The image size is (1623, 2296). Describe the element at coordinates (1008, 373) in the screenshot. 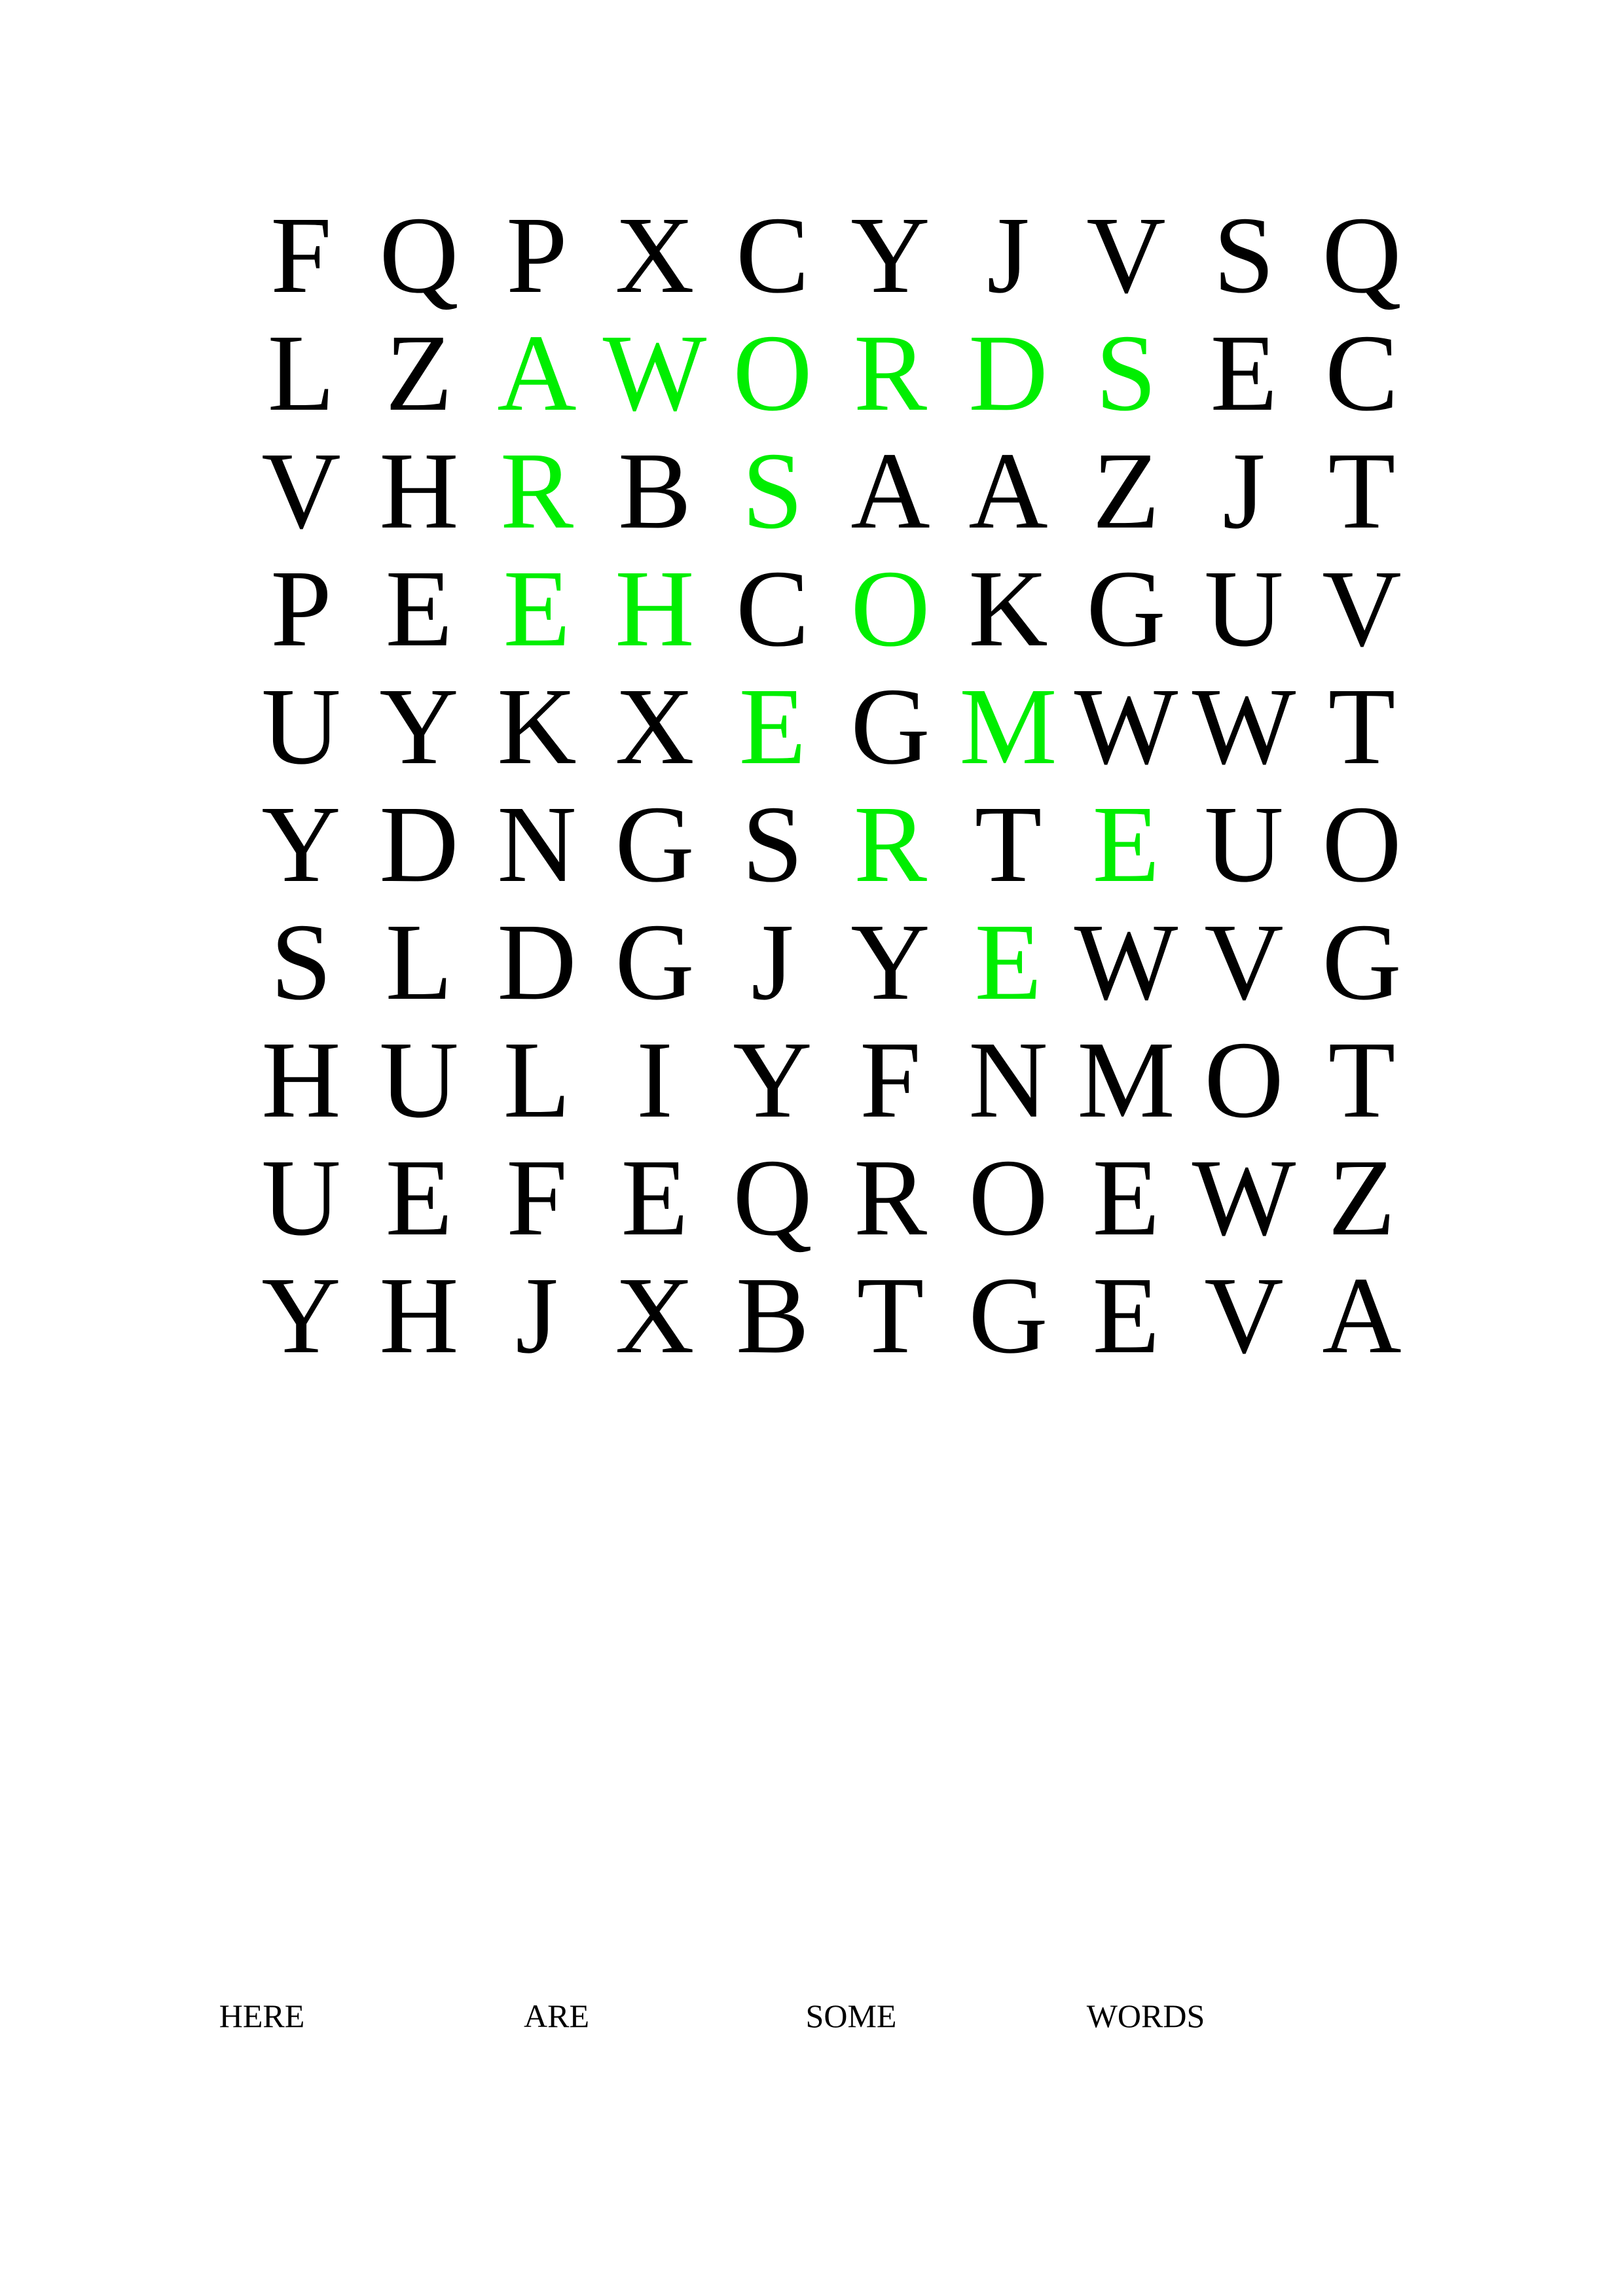

I see `grid-letter-found: D` at that location.